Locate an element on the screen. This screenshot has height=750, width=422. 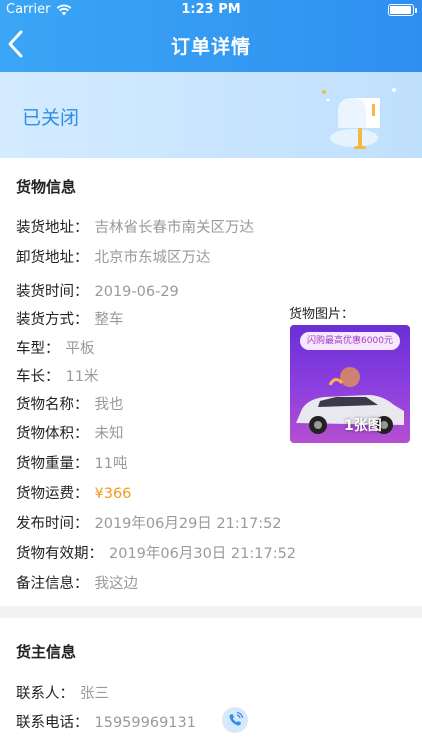
row-label: 货物有效期： is located at coordinates (59, 554).